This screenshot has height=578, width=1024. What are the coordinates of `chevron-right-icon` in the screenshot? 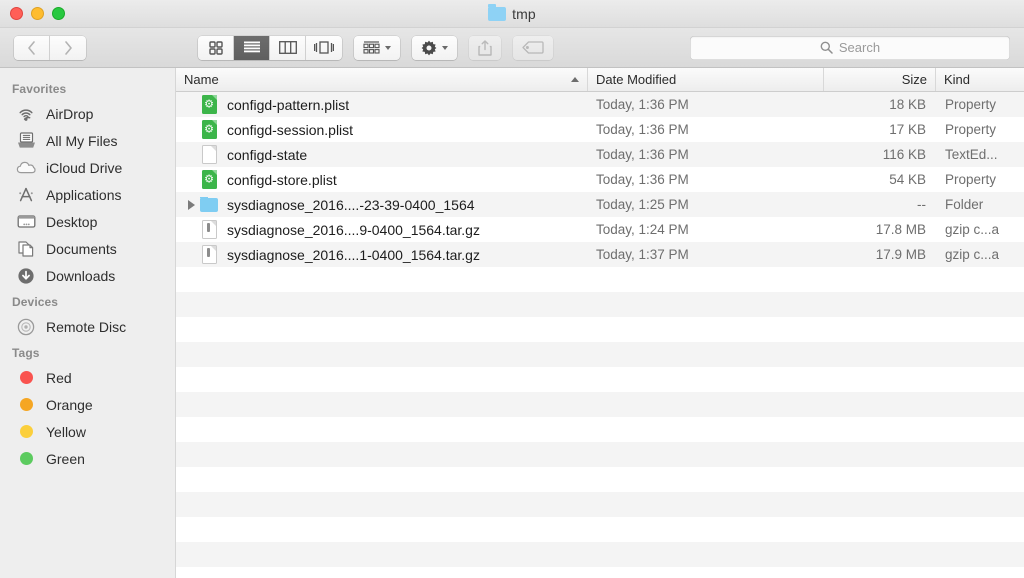 It's located at (68, 47).